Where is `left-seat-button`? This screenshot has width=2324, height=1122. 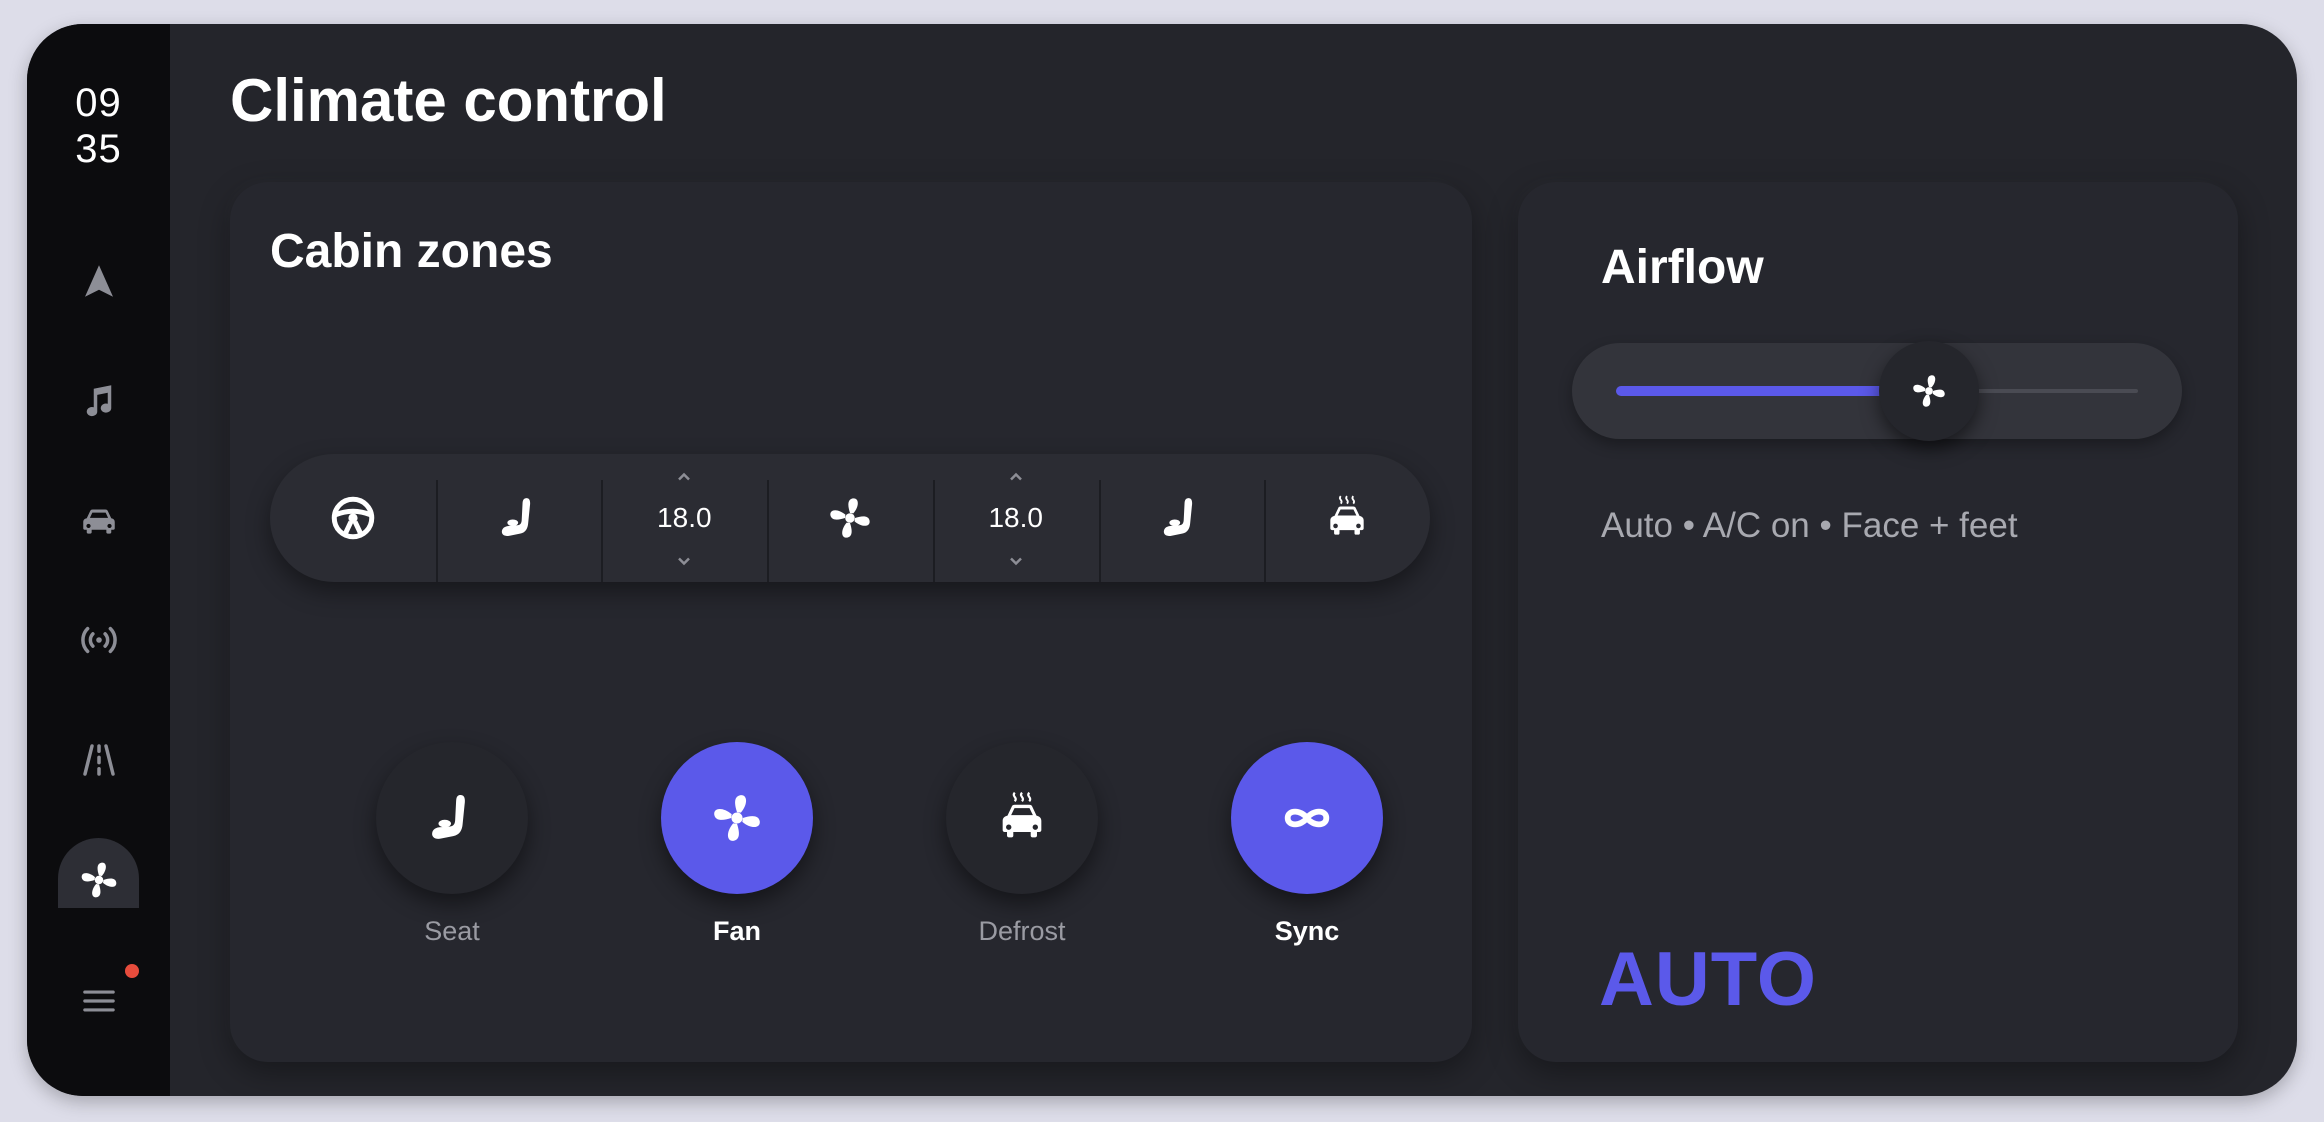 left-seat-button is located at coordinates (518, 518).